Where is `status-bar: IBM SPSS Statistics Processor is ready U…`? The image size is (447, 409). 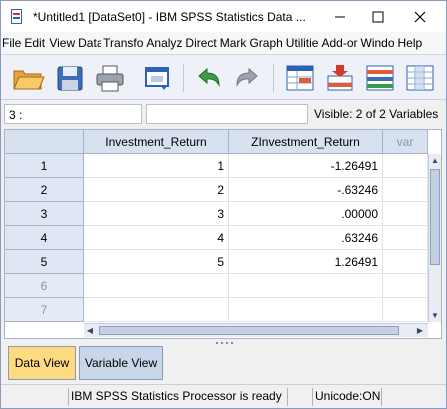
status-bar: IBM SPSS Statistics Processor is ready U… is located at coordinates (223, 396).